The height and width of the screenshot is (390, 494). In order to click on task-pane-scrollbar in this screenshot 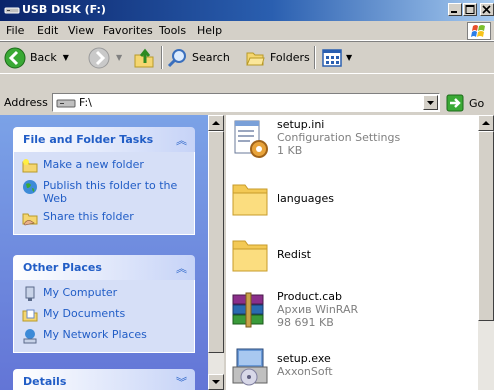, I will do `click(216, 252)`.